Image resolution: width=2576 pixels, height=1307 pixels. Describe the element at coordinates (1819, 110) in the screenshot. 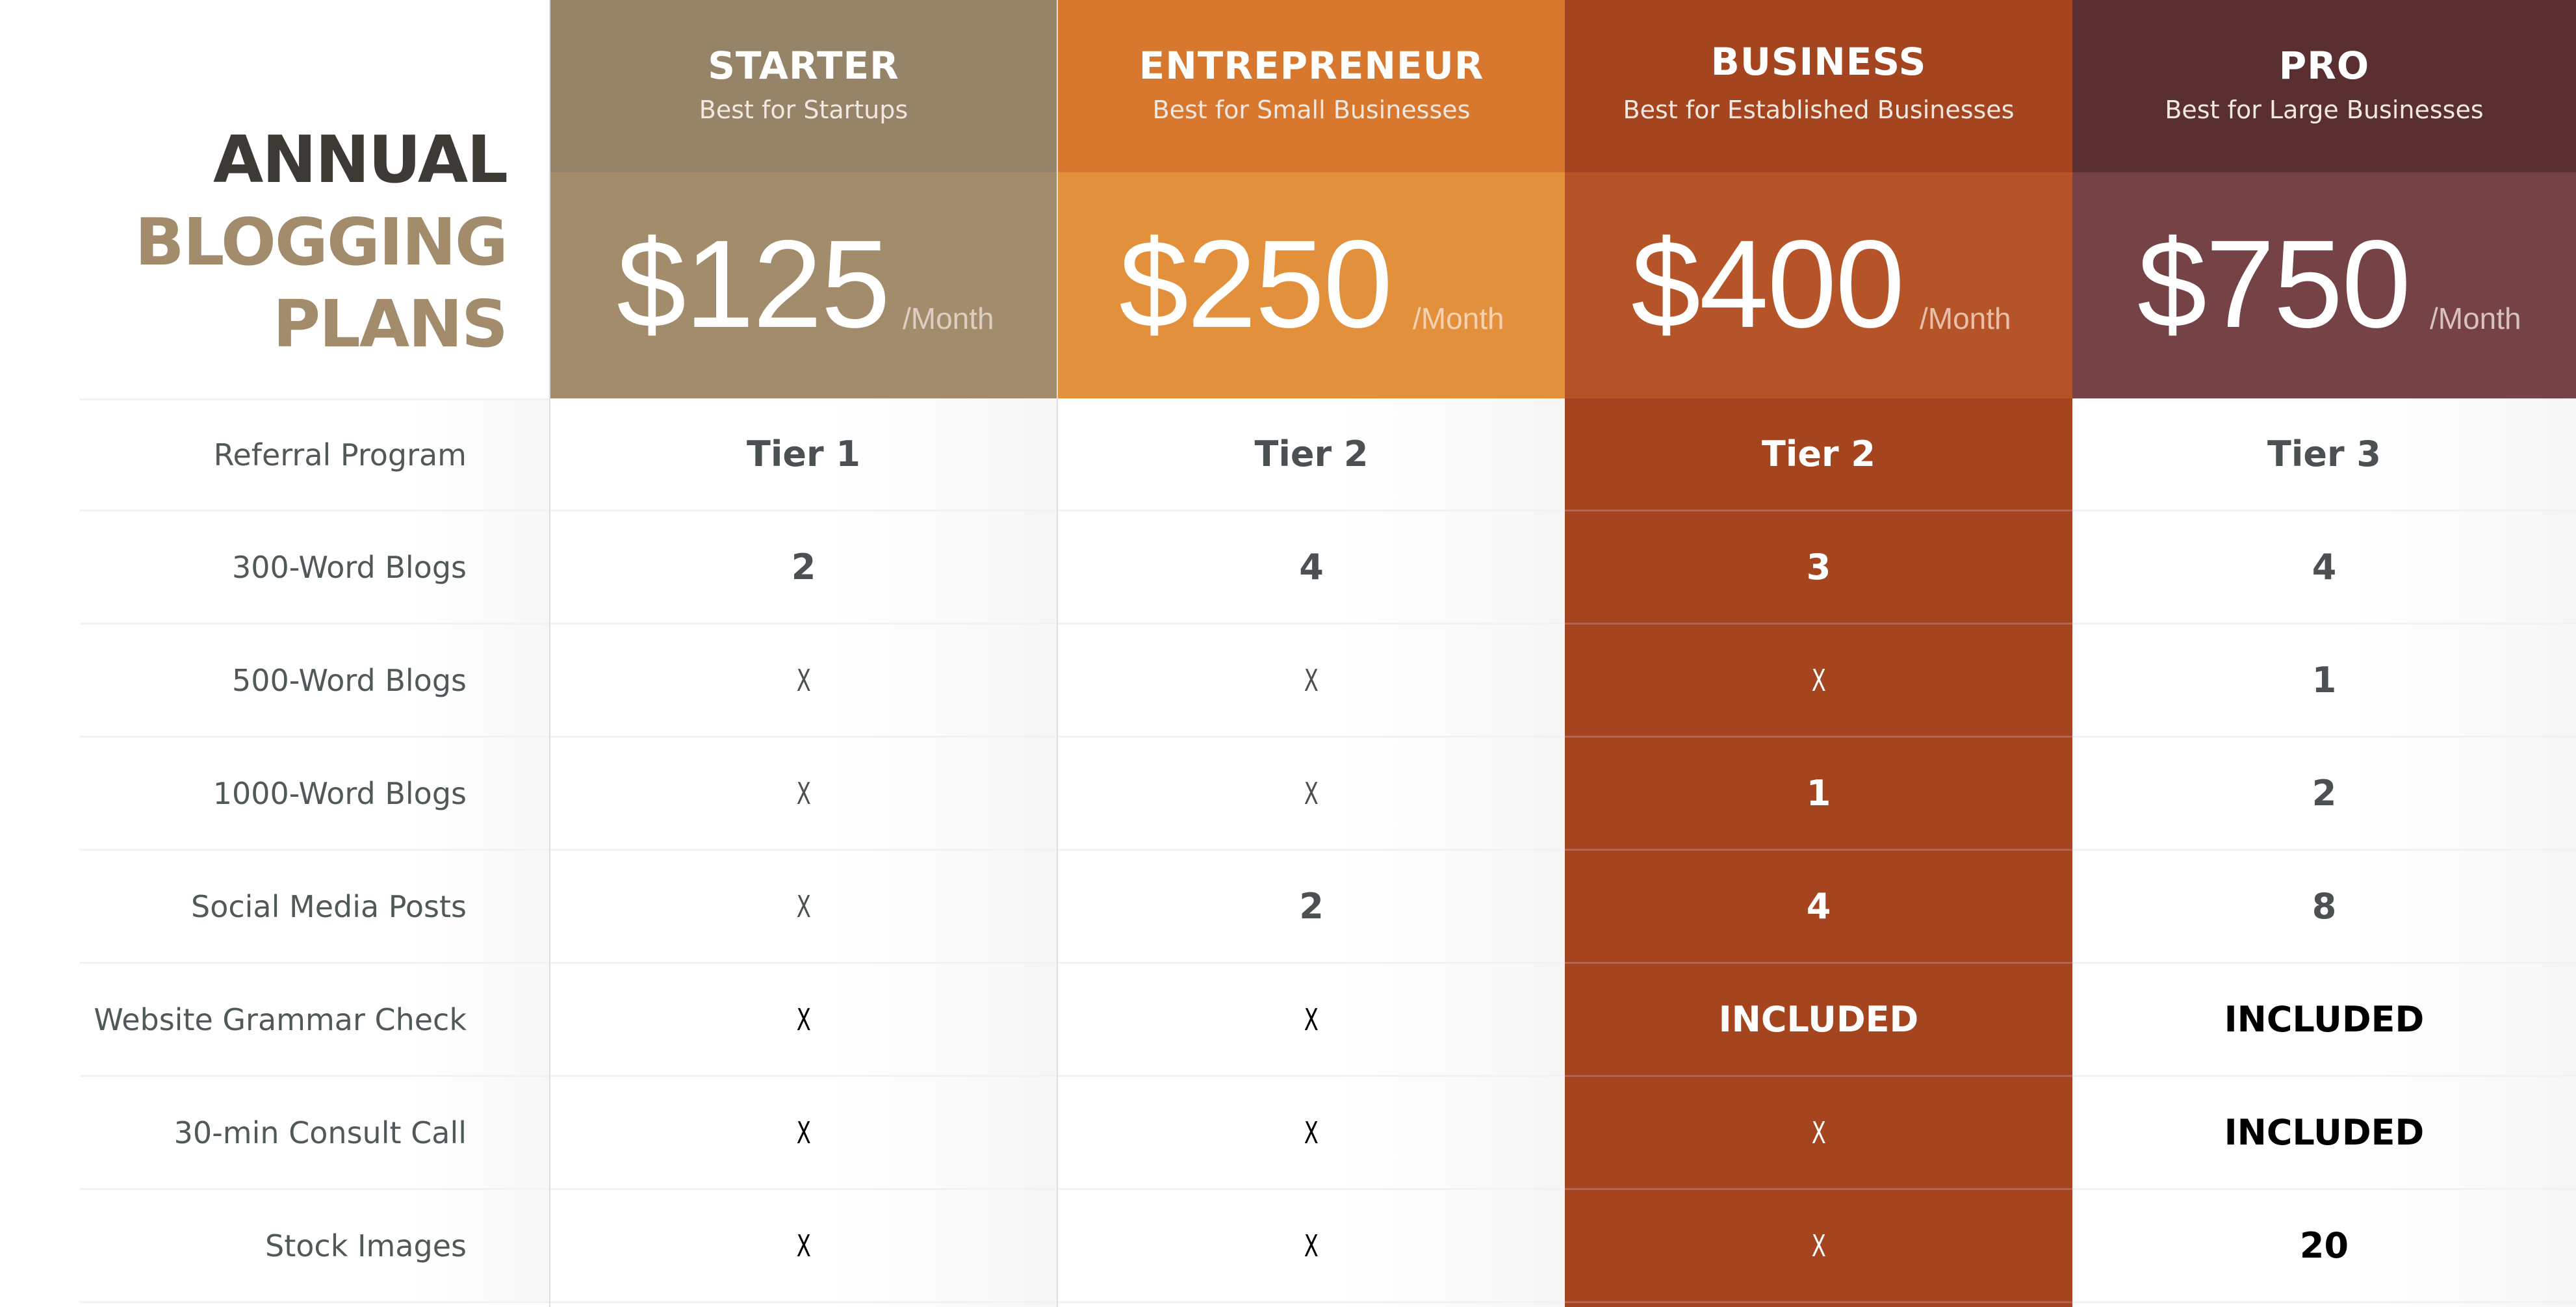

I see `plan-subtitle: Best for Established Businesses` at that location.